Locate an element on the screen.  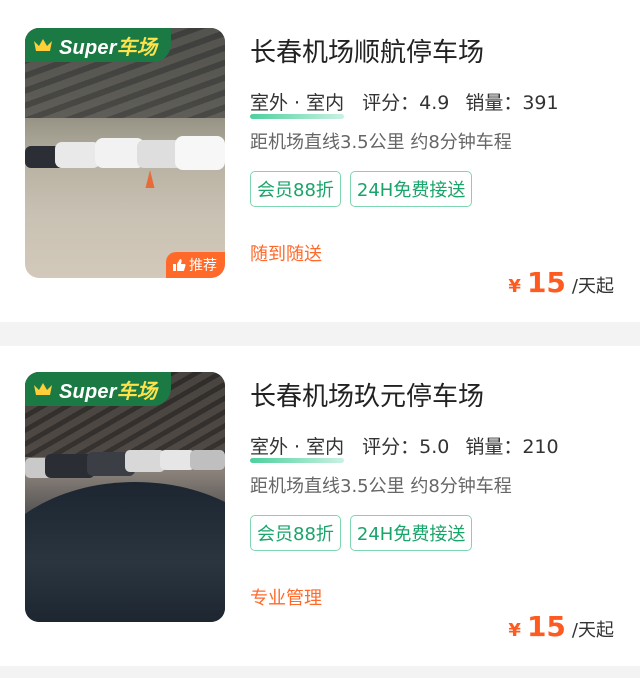
recommend-tag: 推荐 is located at coordinates (195, 265).